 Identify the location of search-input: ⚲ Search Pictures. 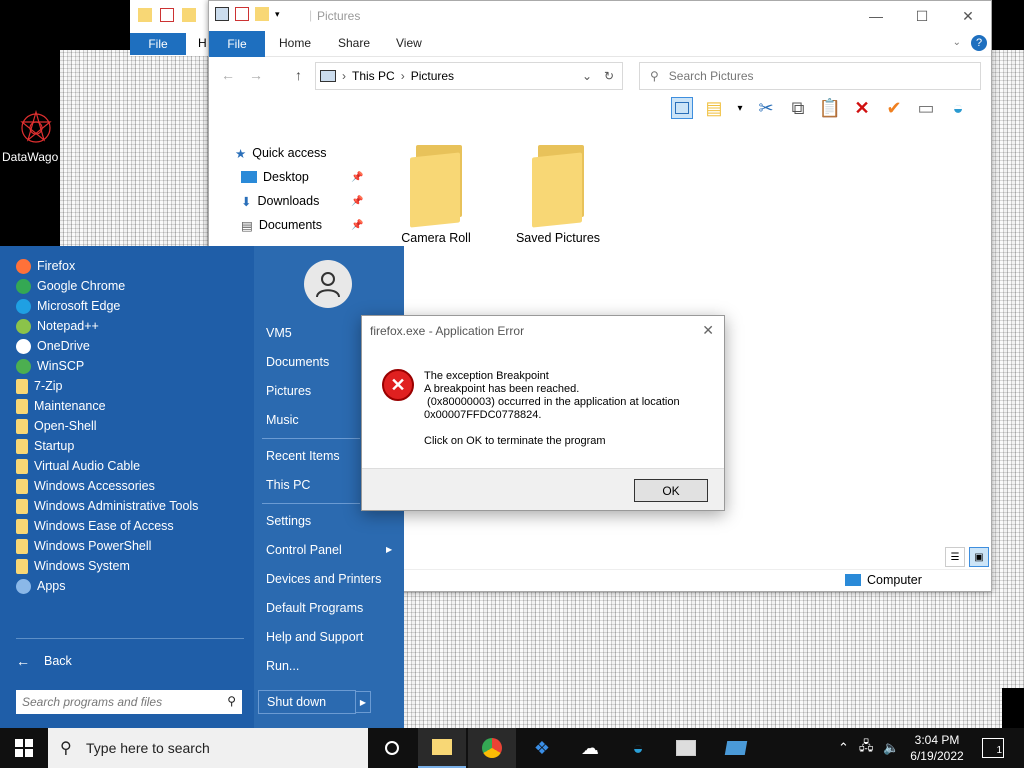
(810, 76).